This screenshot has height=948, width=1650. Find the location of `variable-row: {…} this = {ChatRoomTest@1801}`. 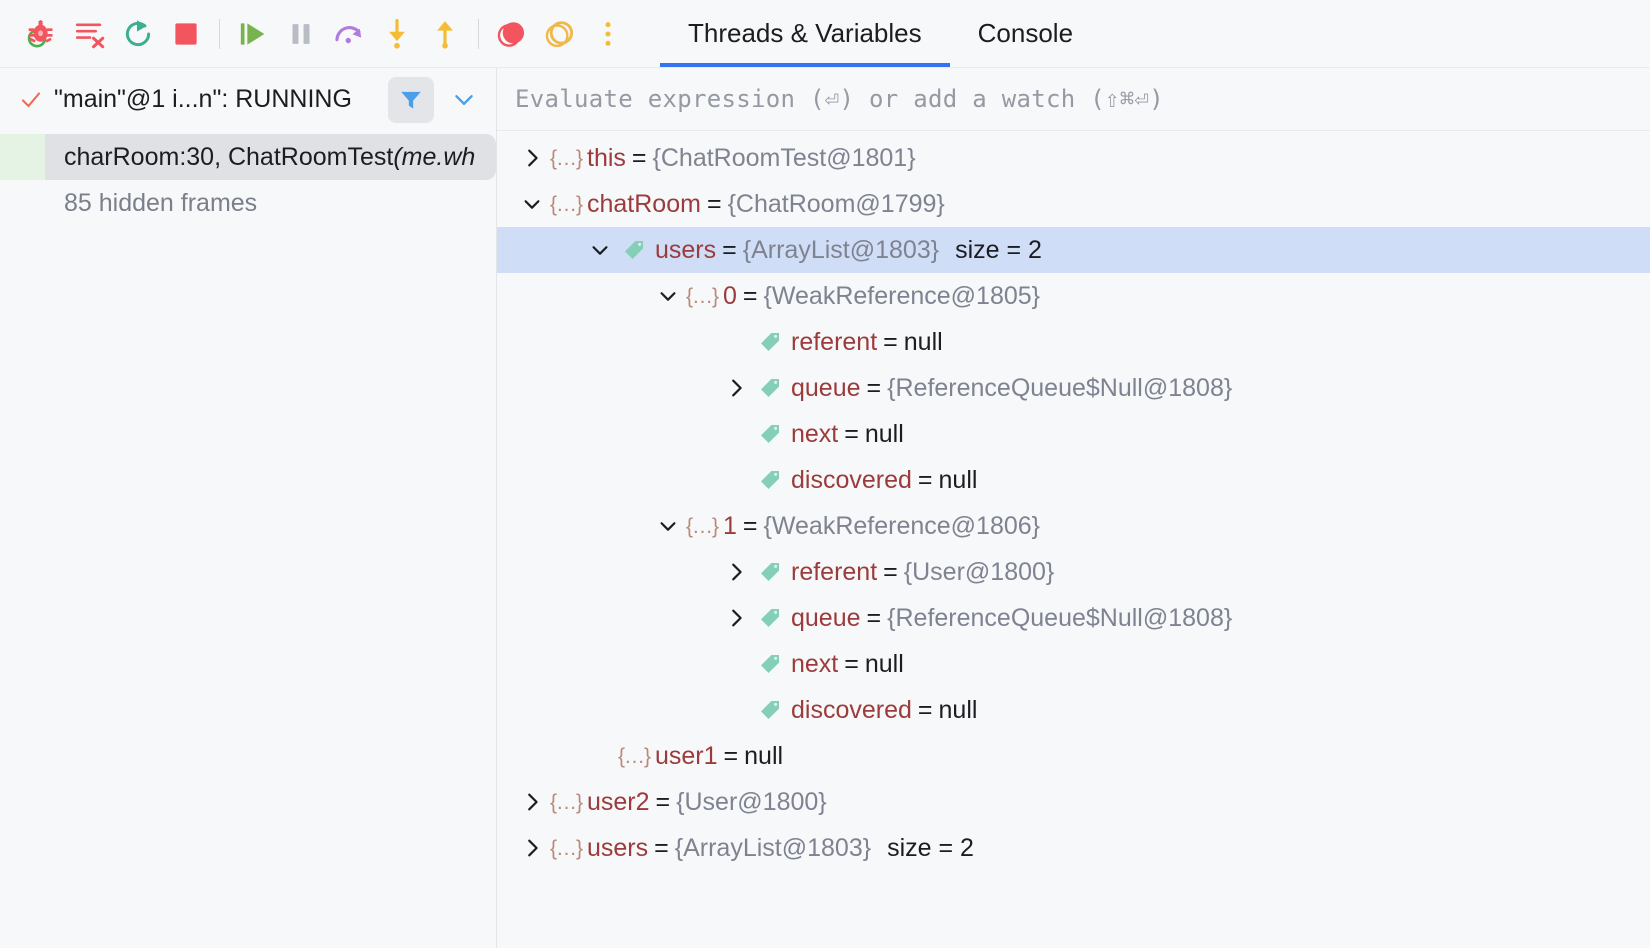

variable-row: {…} this = {ChatRoomTest@1801} is located at coordinates (1073, 158).